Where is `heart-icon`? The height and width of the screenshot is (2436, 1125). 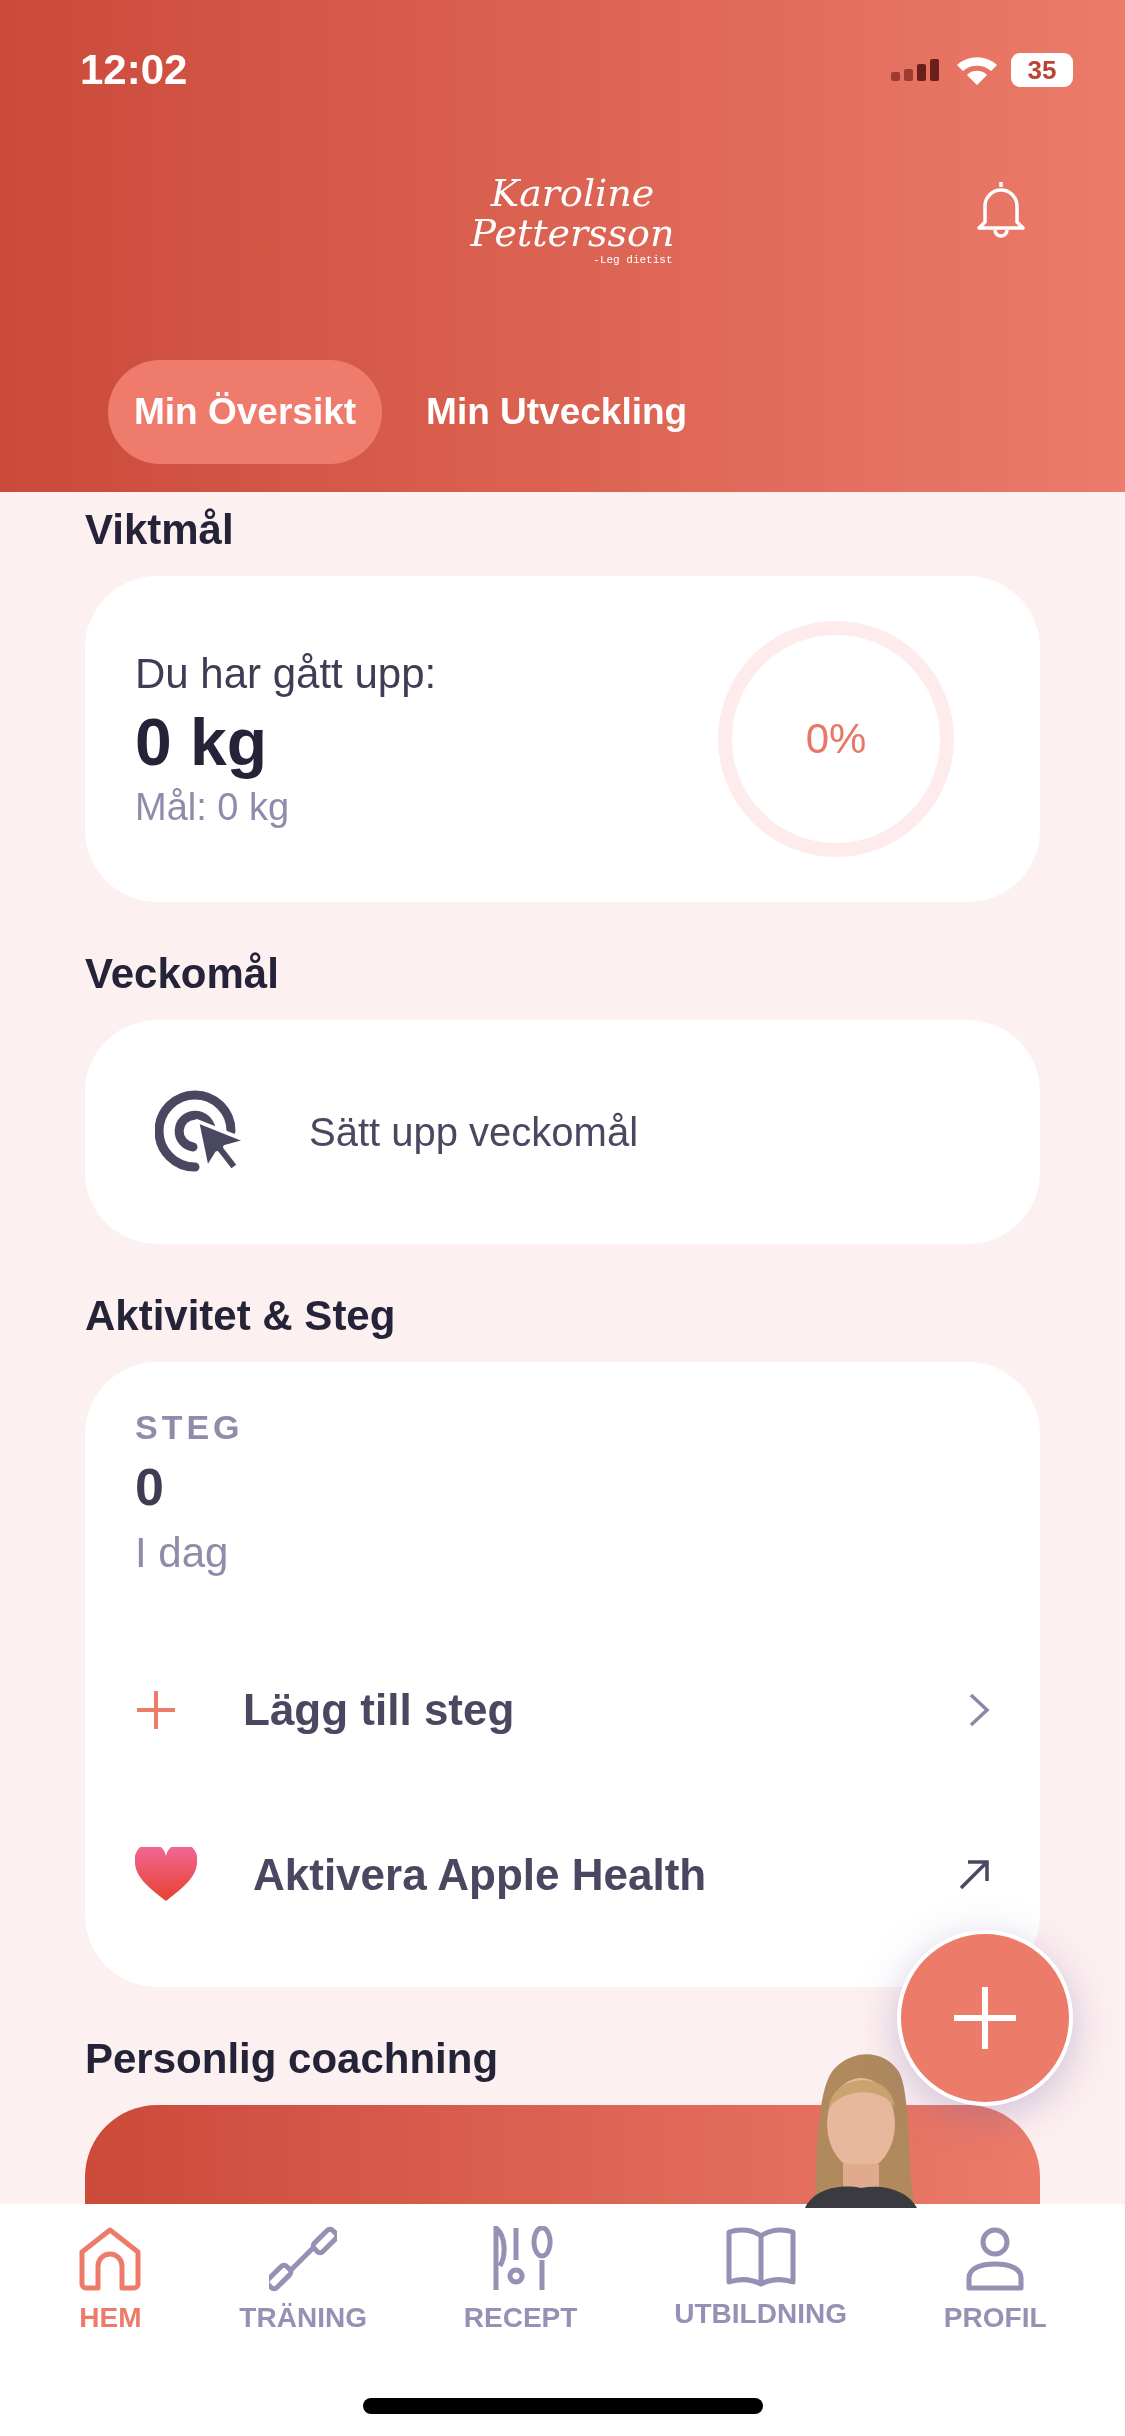 heart-icon is located at coordinates (166, 1874).